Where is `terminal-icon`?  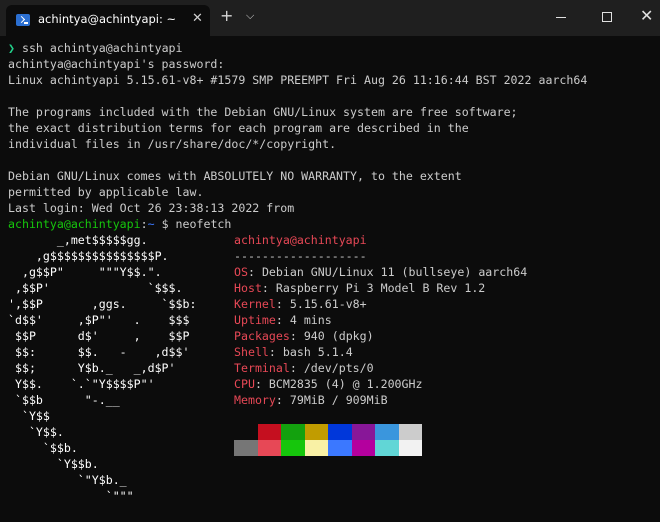 terminal-icon is located at coordinates (23, 20).